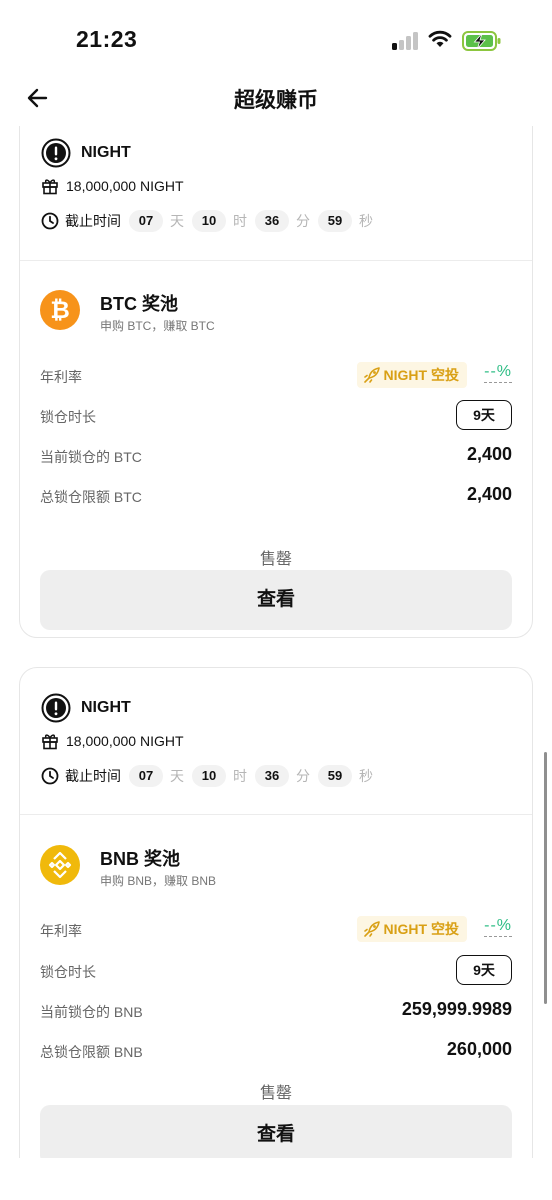 The height and width of the screenshot is (1200, 552). Describe the element at coordinates (140, 859) in the screenshot. I see `pool-title: BNB 奖池` at that location.